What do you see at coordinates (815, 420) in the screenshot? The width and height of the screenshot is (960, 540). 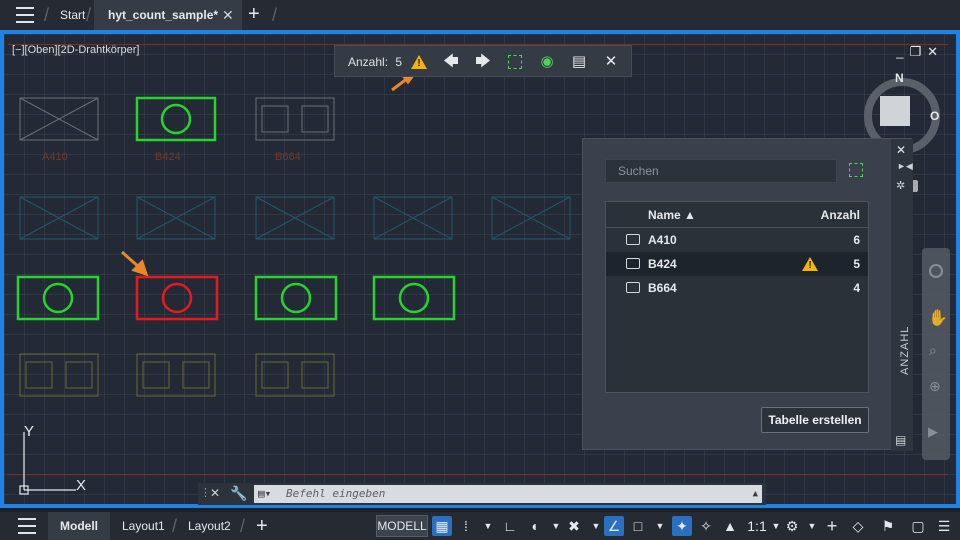 I see `create-table-button: Tabelle erstellen` at bounding box center [815, 420].